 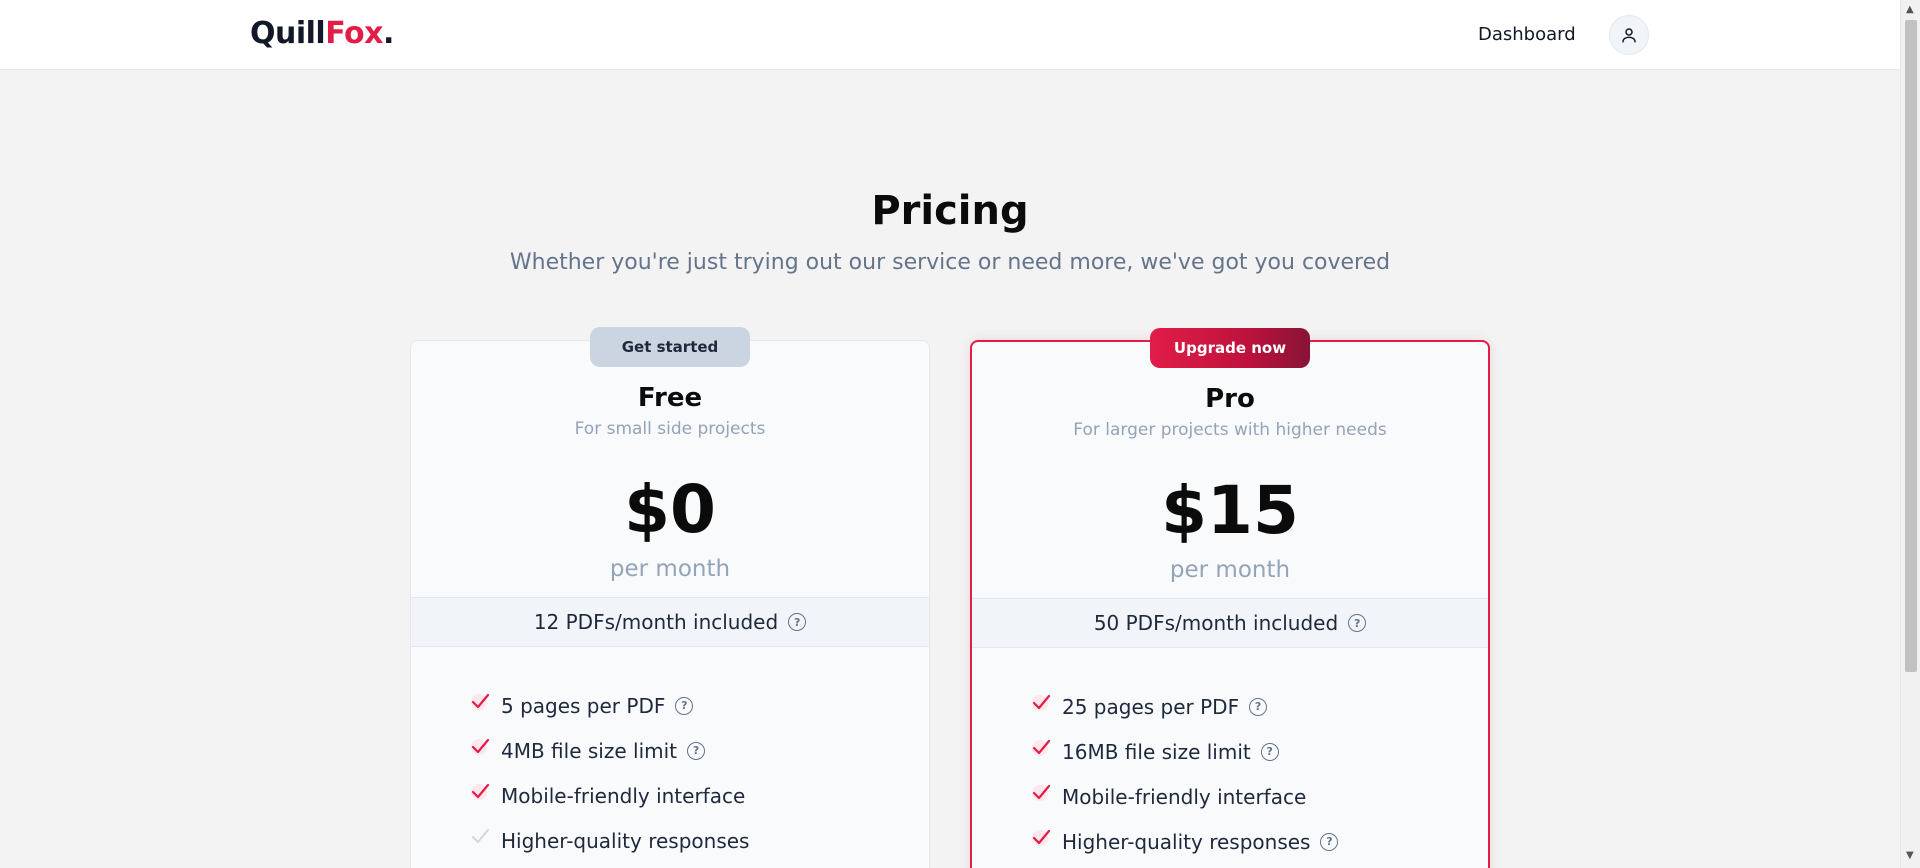 What do you see at coordinates (670, 398) in the screenshot?
I see `plan-name: Free` at bounding box center [670, 398].